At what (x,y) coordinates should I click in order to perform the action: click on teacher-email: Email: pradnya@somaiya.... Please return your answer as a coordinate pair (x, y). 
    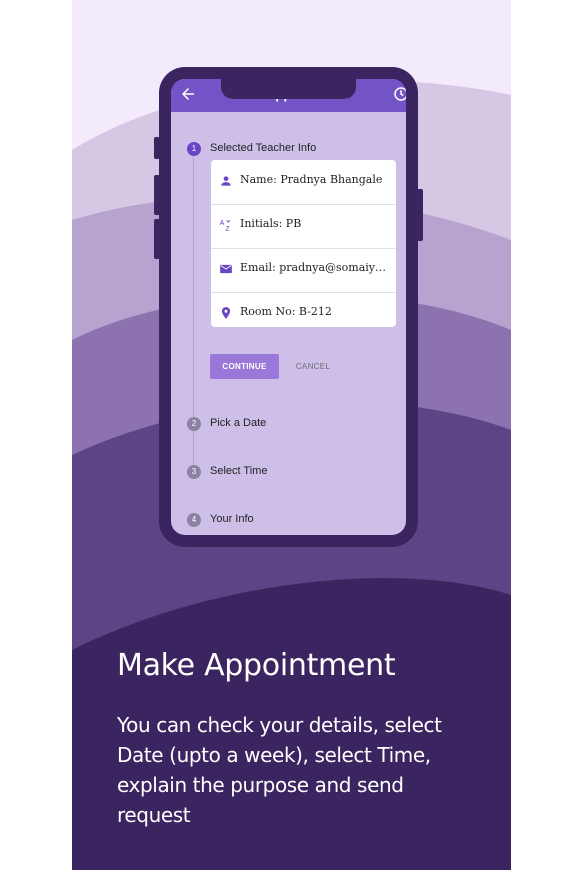
    Looking at the image, I should click on (316, 267).